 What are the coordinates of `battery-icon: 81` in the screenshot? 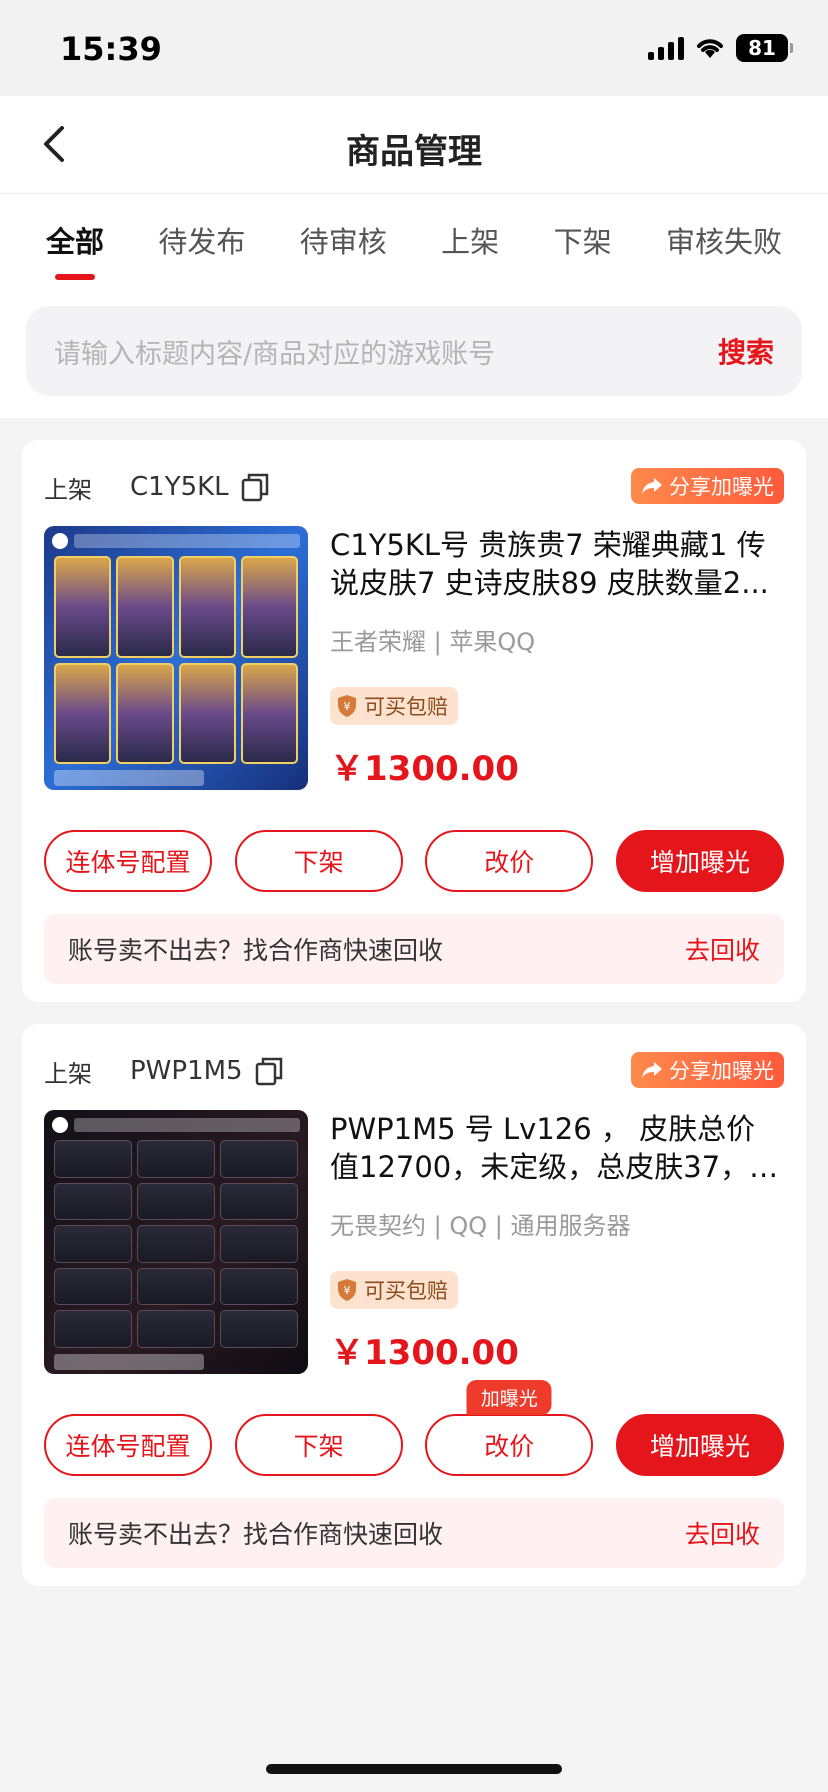 It's located at (764, 48).